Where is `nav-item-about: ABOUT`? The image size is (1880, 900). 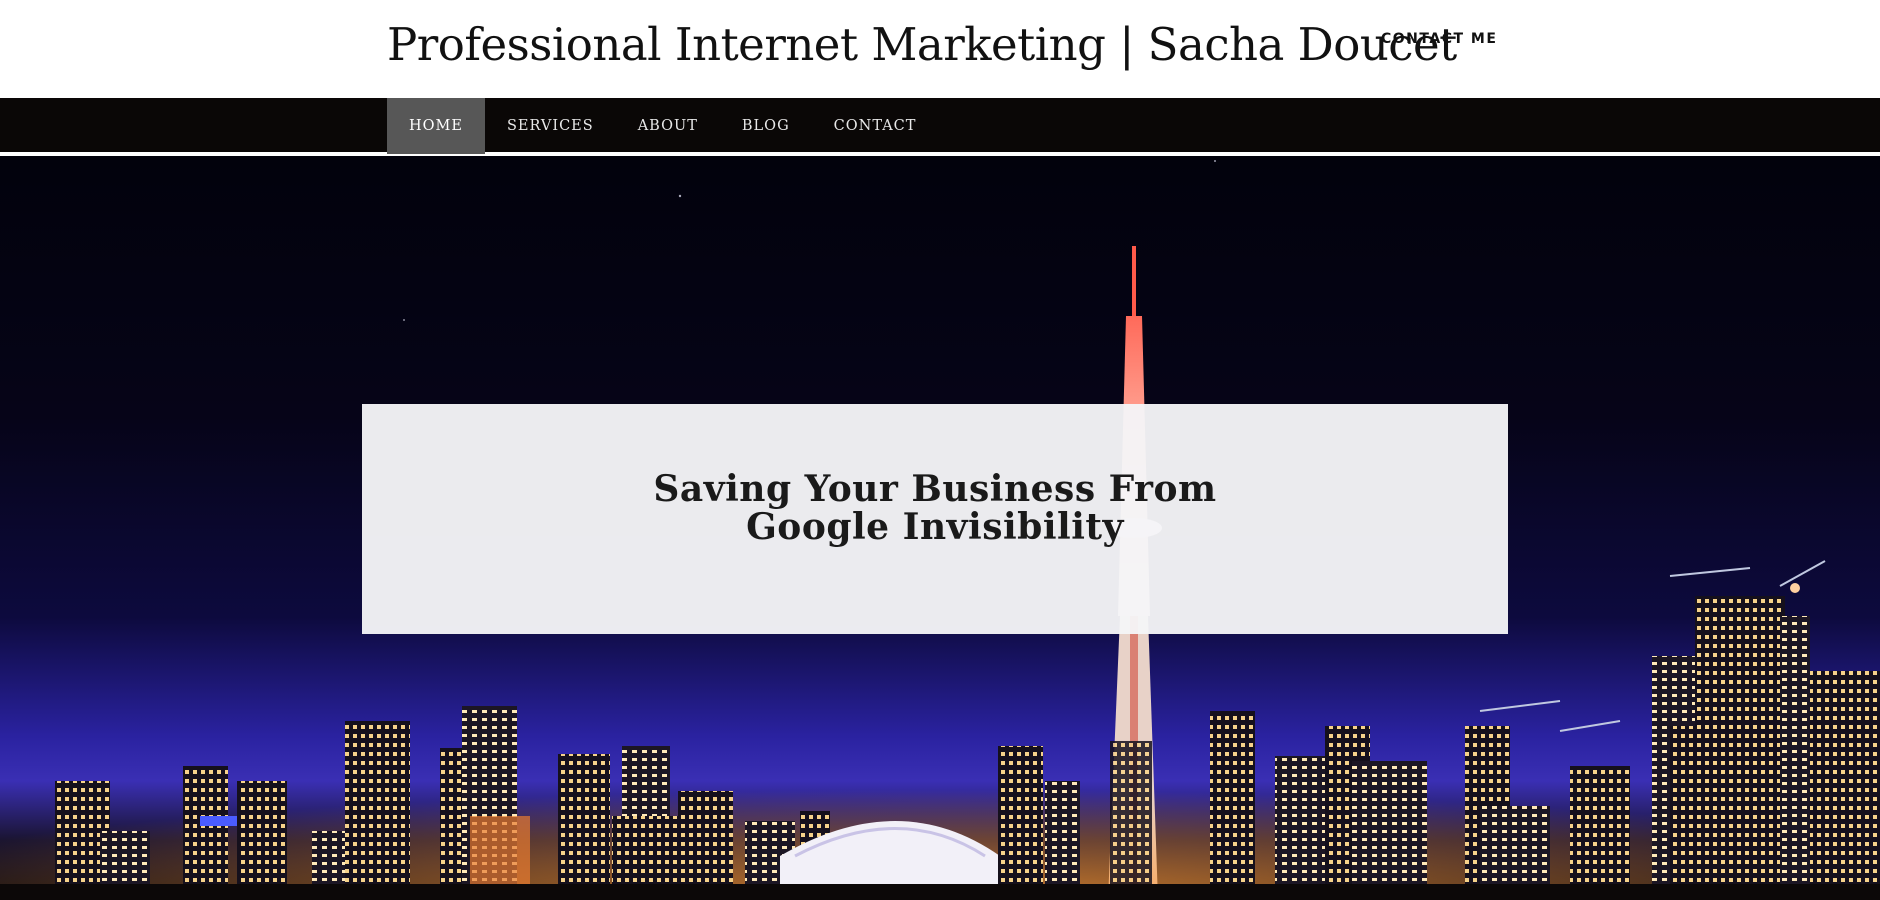
nav-item-about: ABOUT is located at coordinates (668, 126).